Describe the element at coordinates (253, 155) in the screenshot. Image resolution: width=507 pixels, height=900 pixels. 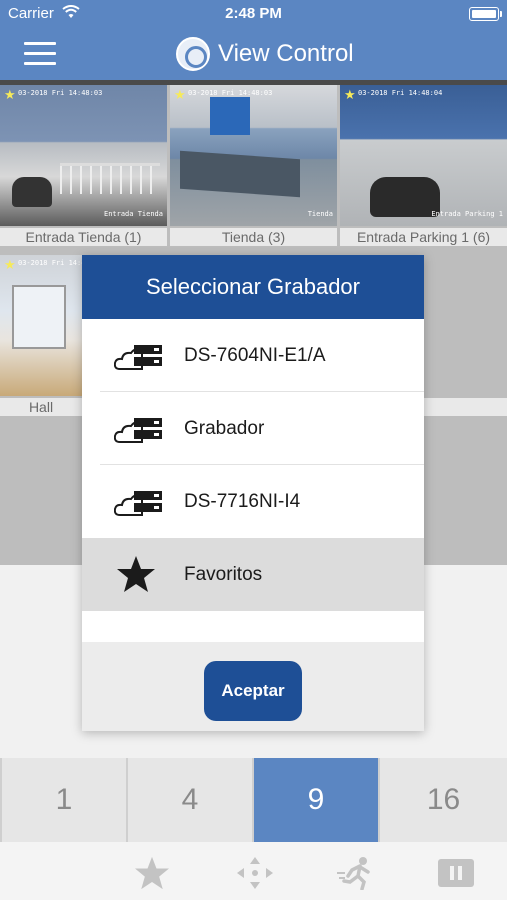
I see `camera-feed: ★ 03-2018 Fri 14:48:03 Tienda` at that location.